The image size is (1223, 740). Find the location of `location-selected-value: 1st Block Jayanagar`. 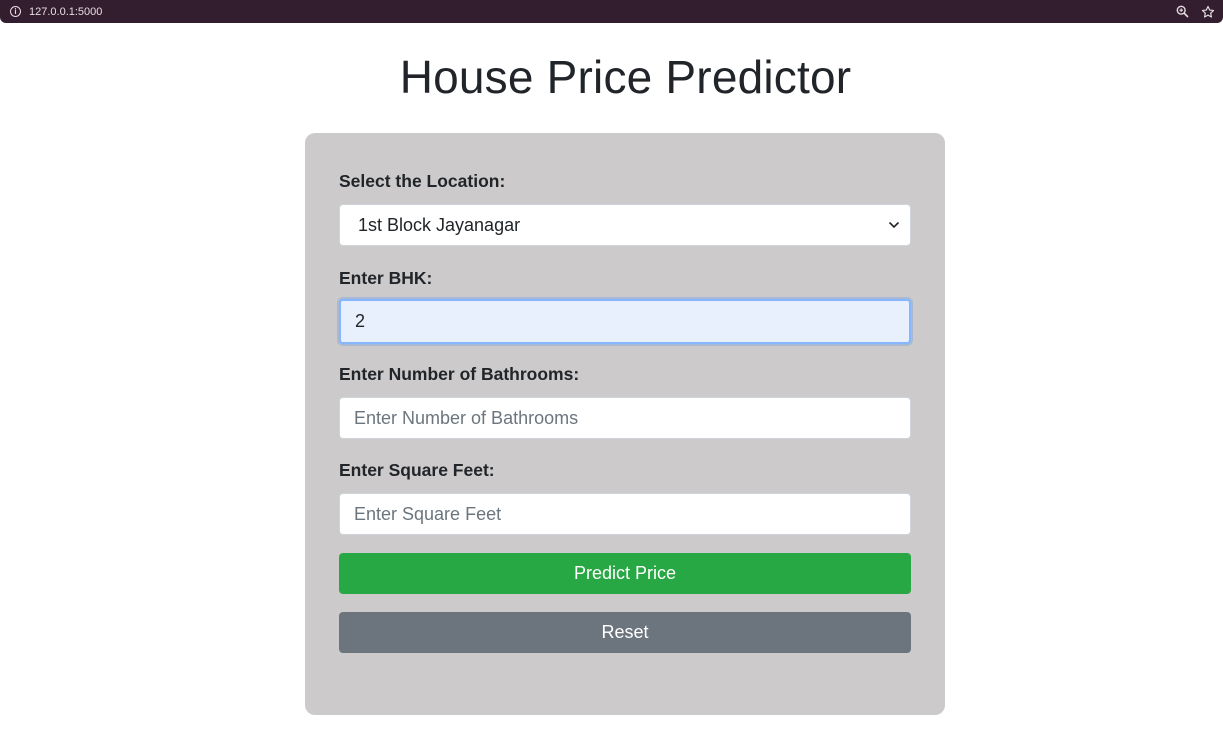

location-selected-value: 1st Block Jayanagar is located at coordinates (439, 224).